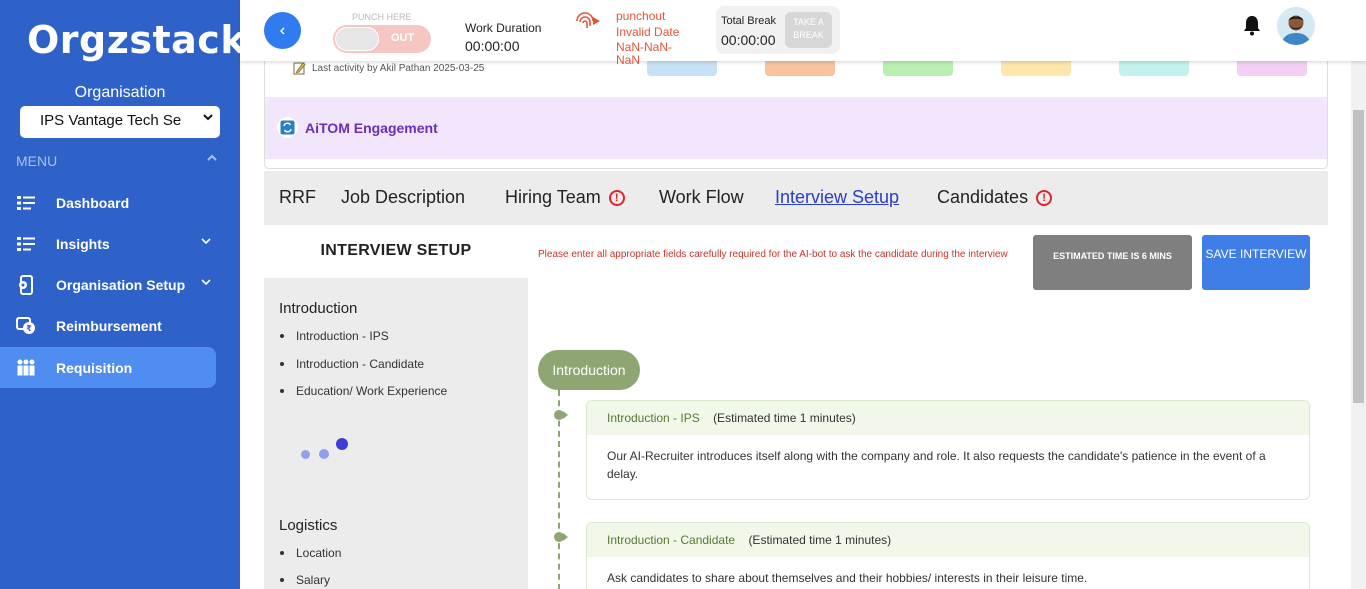 Image resolution: width=1366 pixels, height=589 pixels. I want to click on logo: Orgzstack, so click(137, 40).